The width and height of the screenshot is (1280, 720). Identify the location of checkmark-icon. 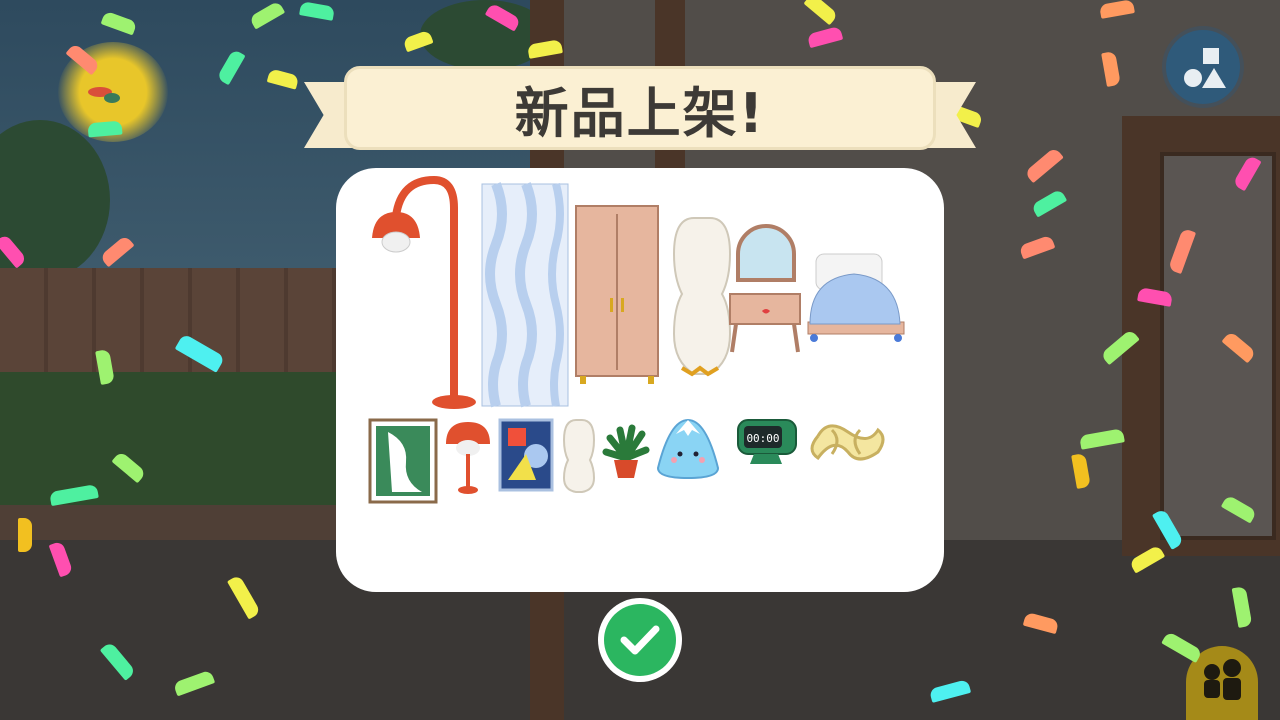
(640, 640).